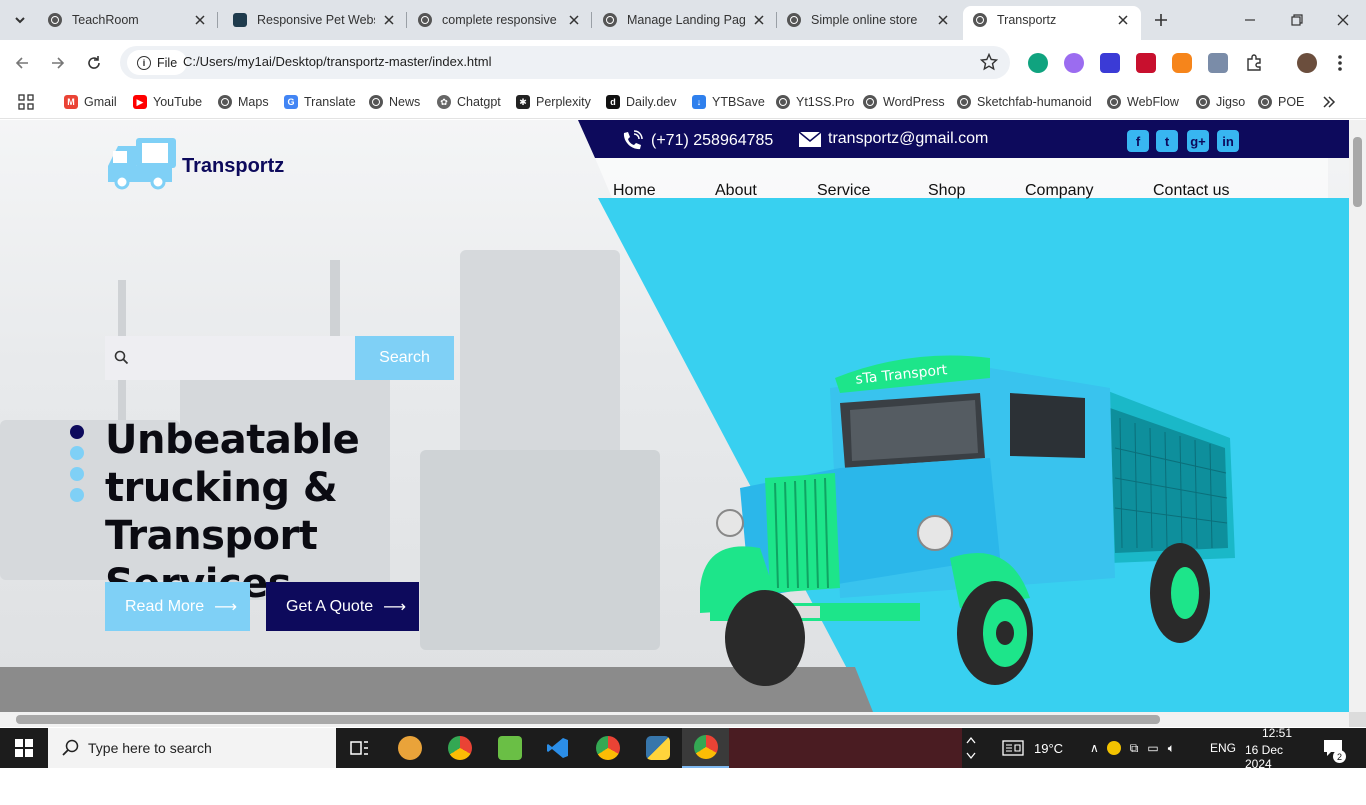 This screenshot has height=805, width=1366. I want to click on tab-complete-responsive: complete responsive, so click(500, 20).